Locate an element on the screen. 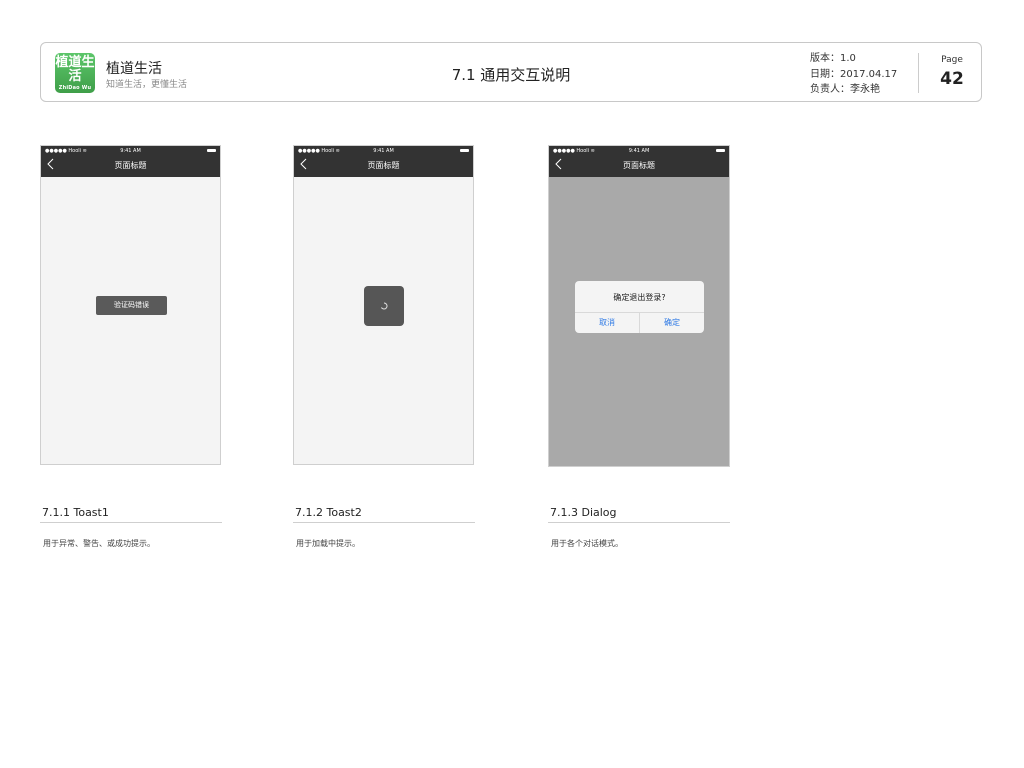 This screenshot has width=1024, height=768. confirm-dialog: 确定退出登录? 取消 确定 is located at coordinates (639, 307).